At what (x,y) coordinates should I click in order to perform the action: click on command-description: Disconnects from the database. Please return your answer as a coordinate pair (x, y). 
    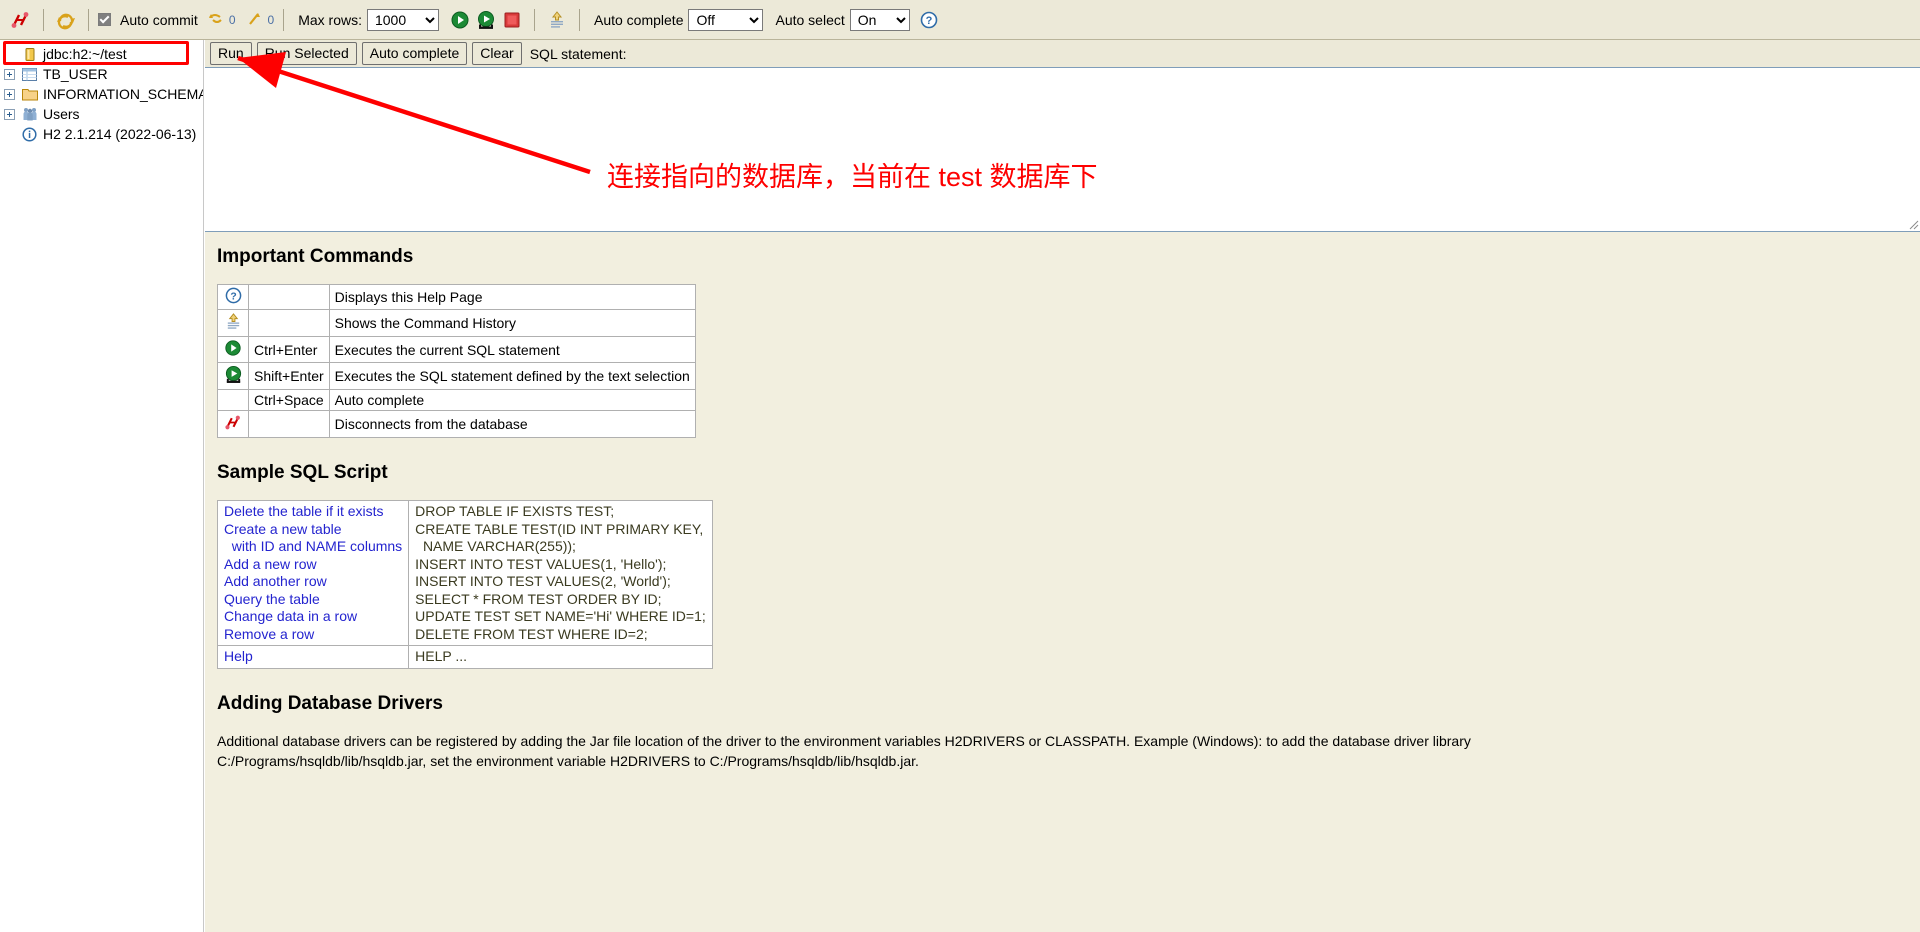
    Looking at the image, I should click on (512, 424).